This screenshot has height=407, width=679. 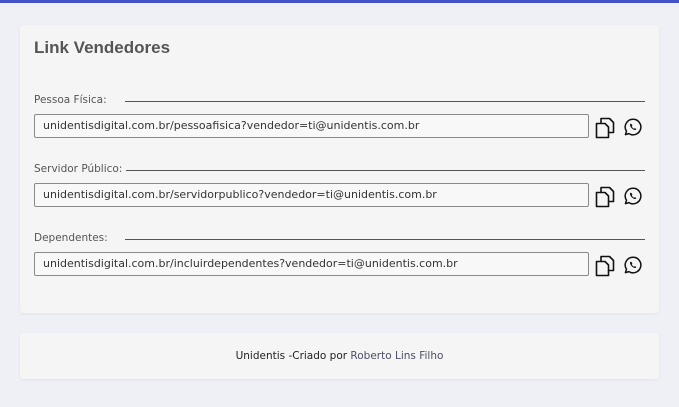 I want to click on label-row: Pessoa Física:, so click(x=340, y=101).